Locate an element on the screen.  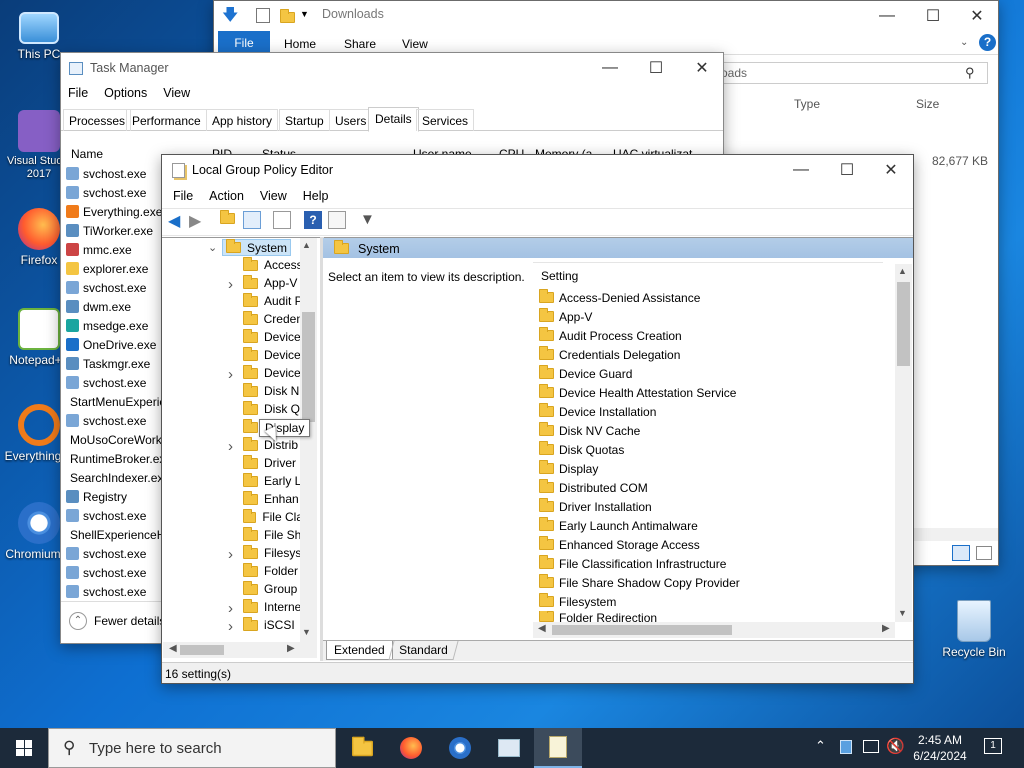
explorer-search-input: oads ⚲ is located at coordinates (851, 73).